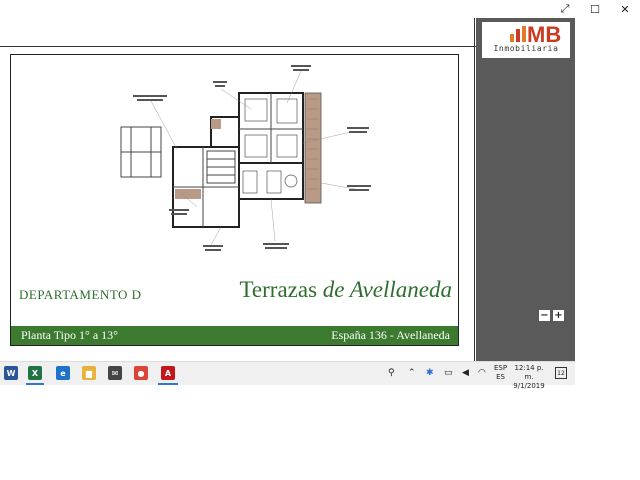 The height and width of the screenshot is (480, 640). I want to click on region-code: ES, so click(500, 377).